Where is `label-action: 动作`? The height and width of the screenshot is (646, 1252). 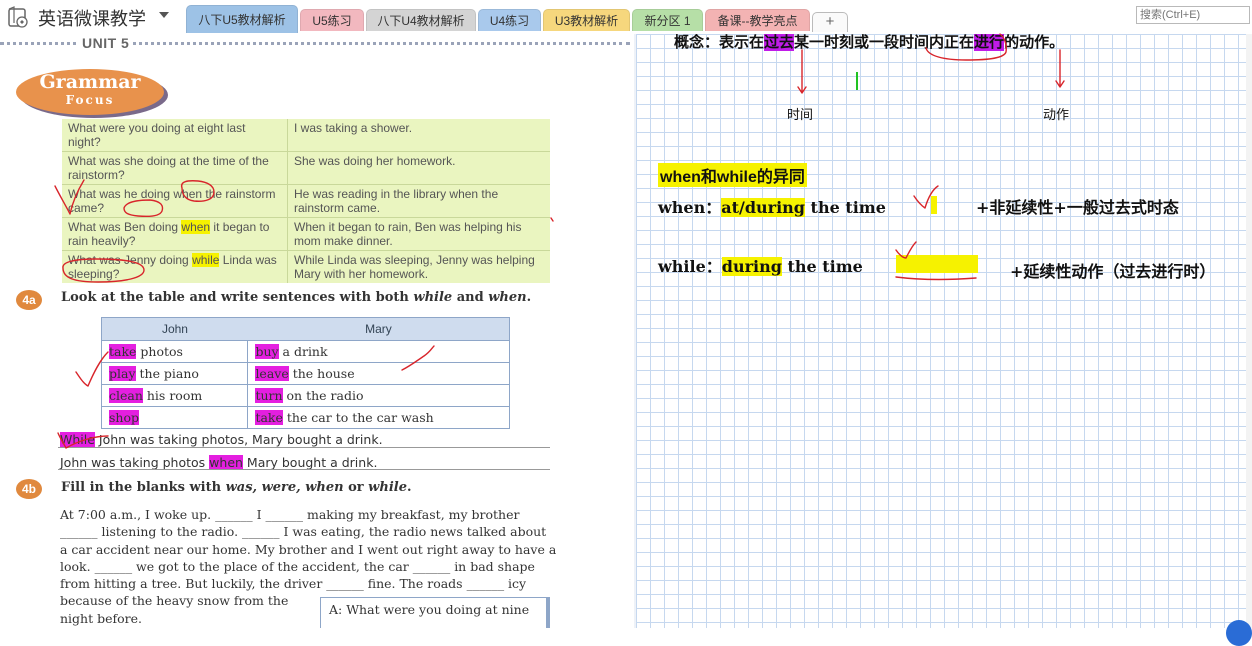
label-action: 动作 is located at coordinates (1056, 113).